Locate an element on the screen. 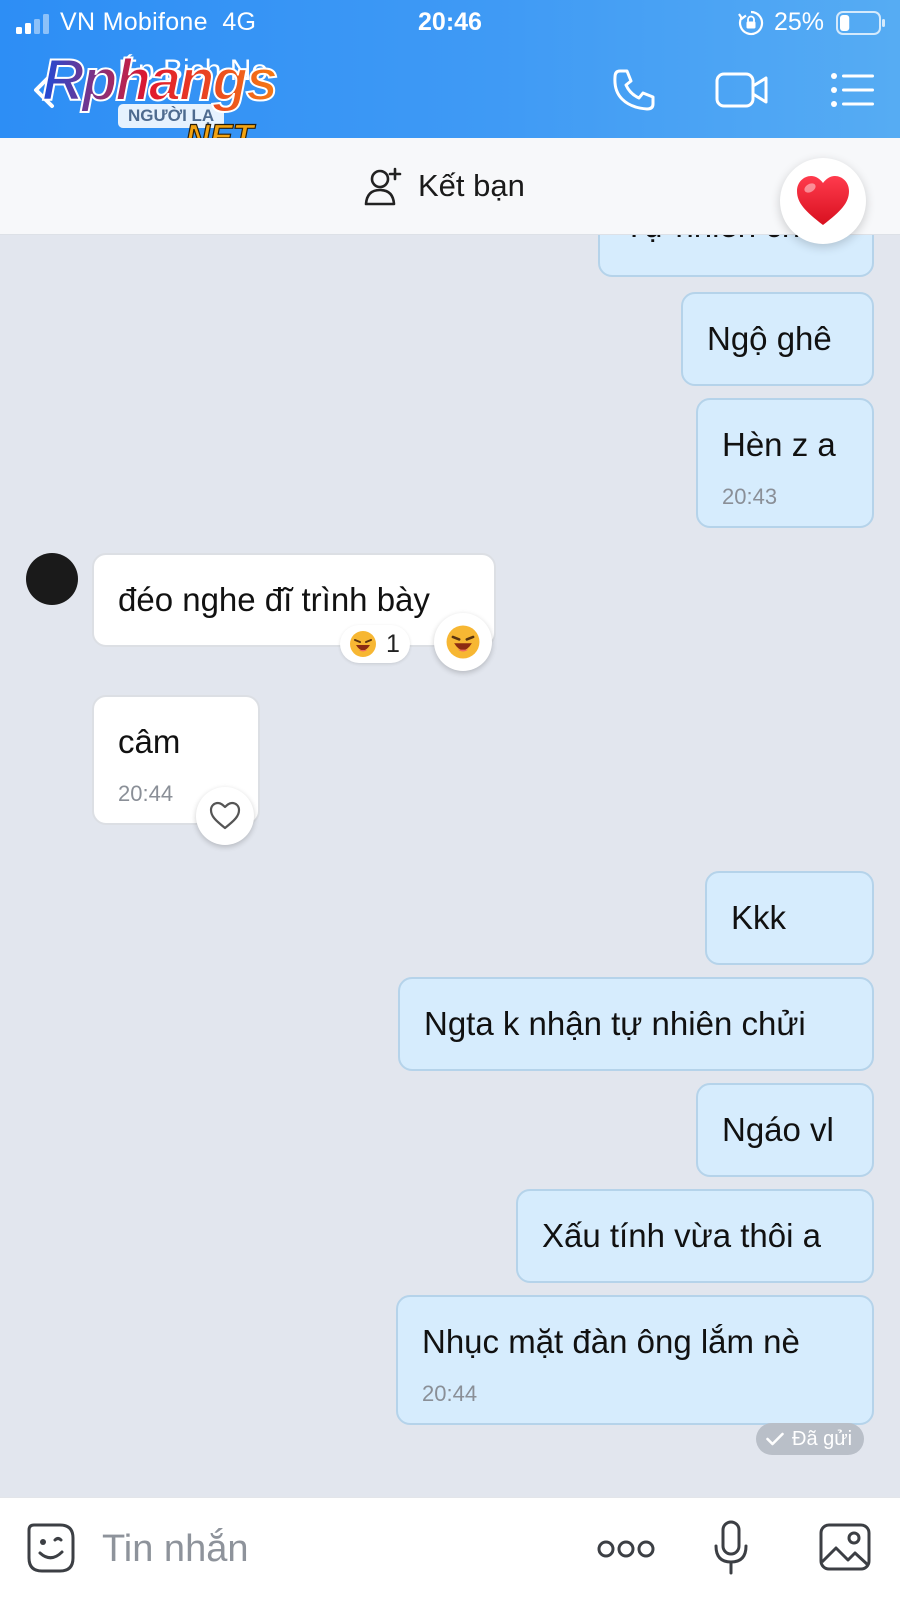 This screenshot has height=1601, width=900. message-bubble-sent: Ngta k nhận tự nhiên chửi is located at coordinates (636, 1024).